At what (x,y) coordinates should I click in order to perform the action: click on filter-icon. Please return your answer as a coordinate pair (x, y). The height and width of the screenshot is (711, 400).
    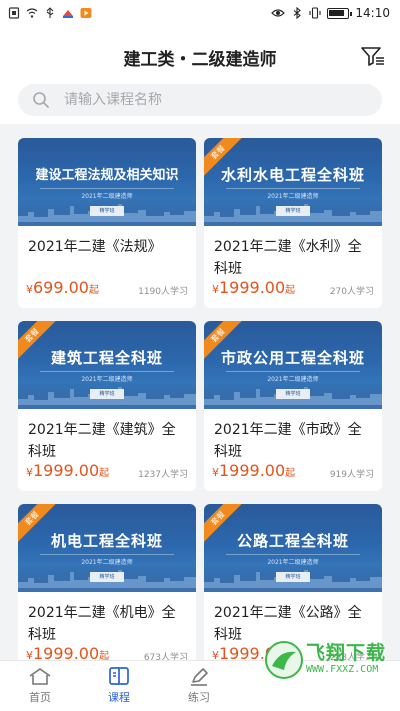
    Looking at the image, I should click on (373, 56).